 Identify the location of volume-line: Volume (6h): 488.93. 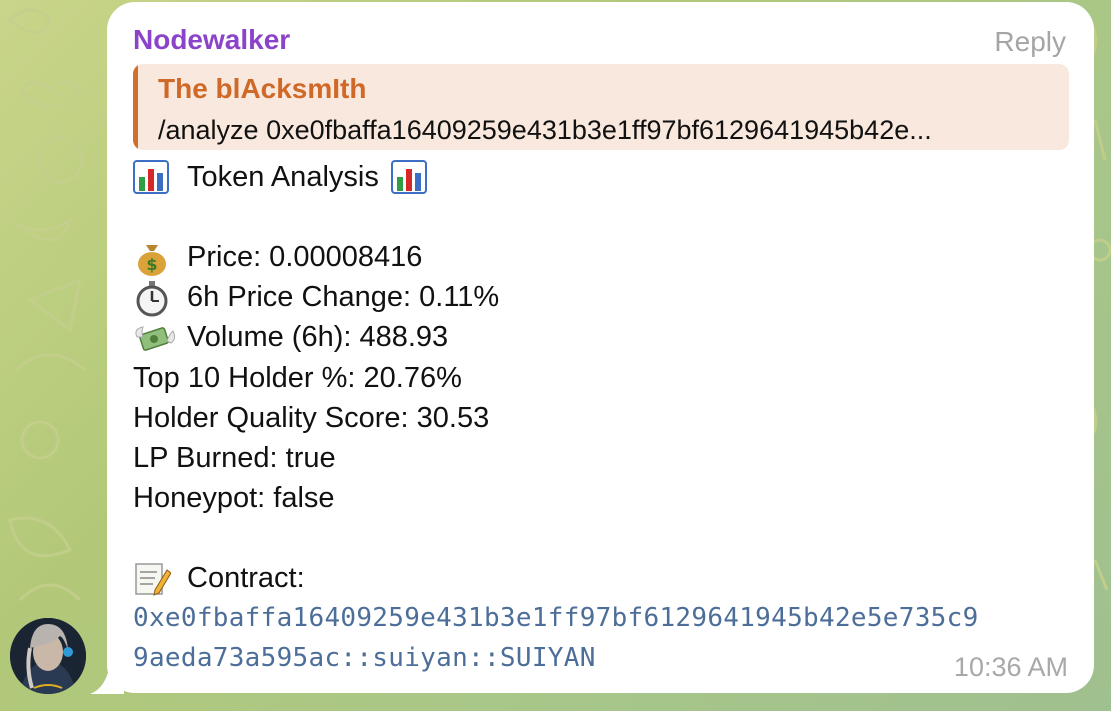
(290, 337).